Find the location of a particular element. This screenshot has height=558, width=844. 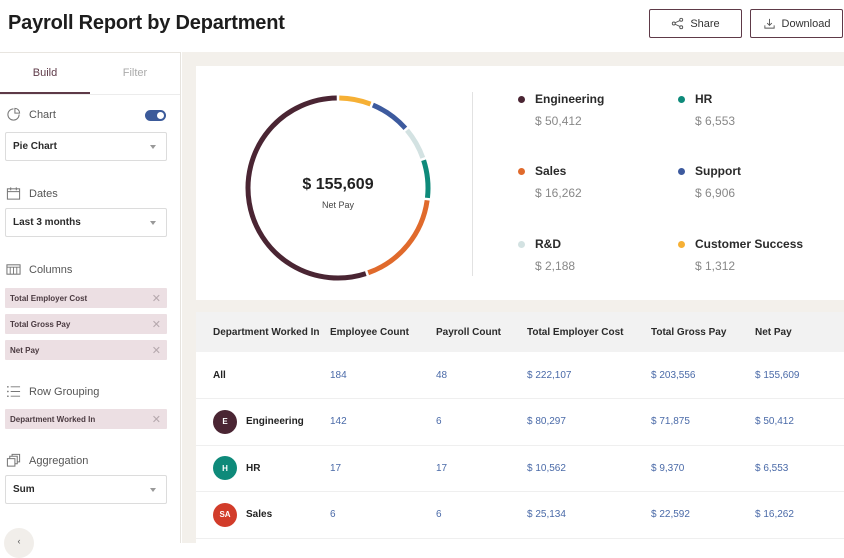

legend-label: HR is located at coordinates (704, 99).